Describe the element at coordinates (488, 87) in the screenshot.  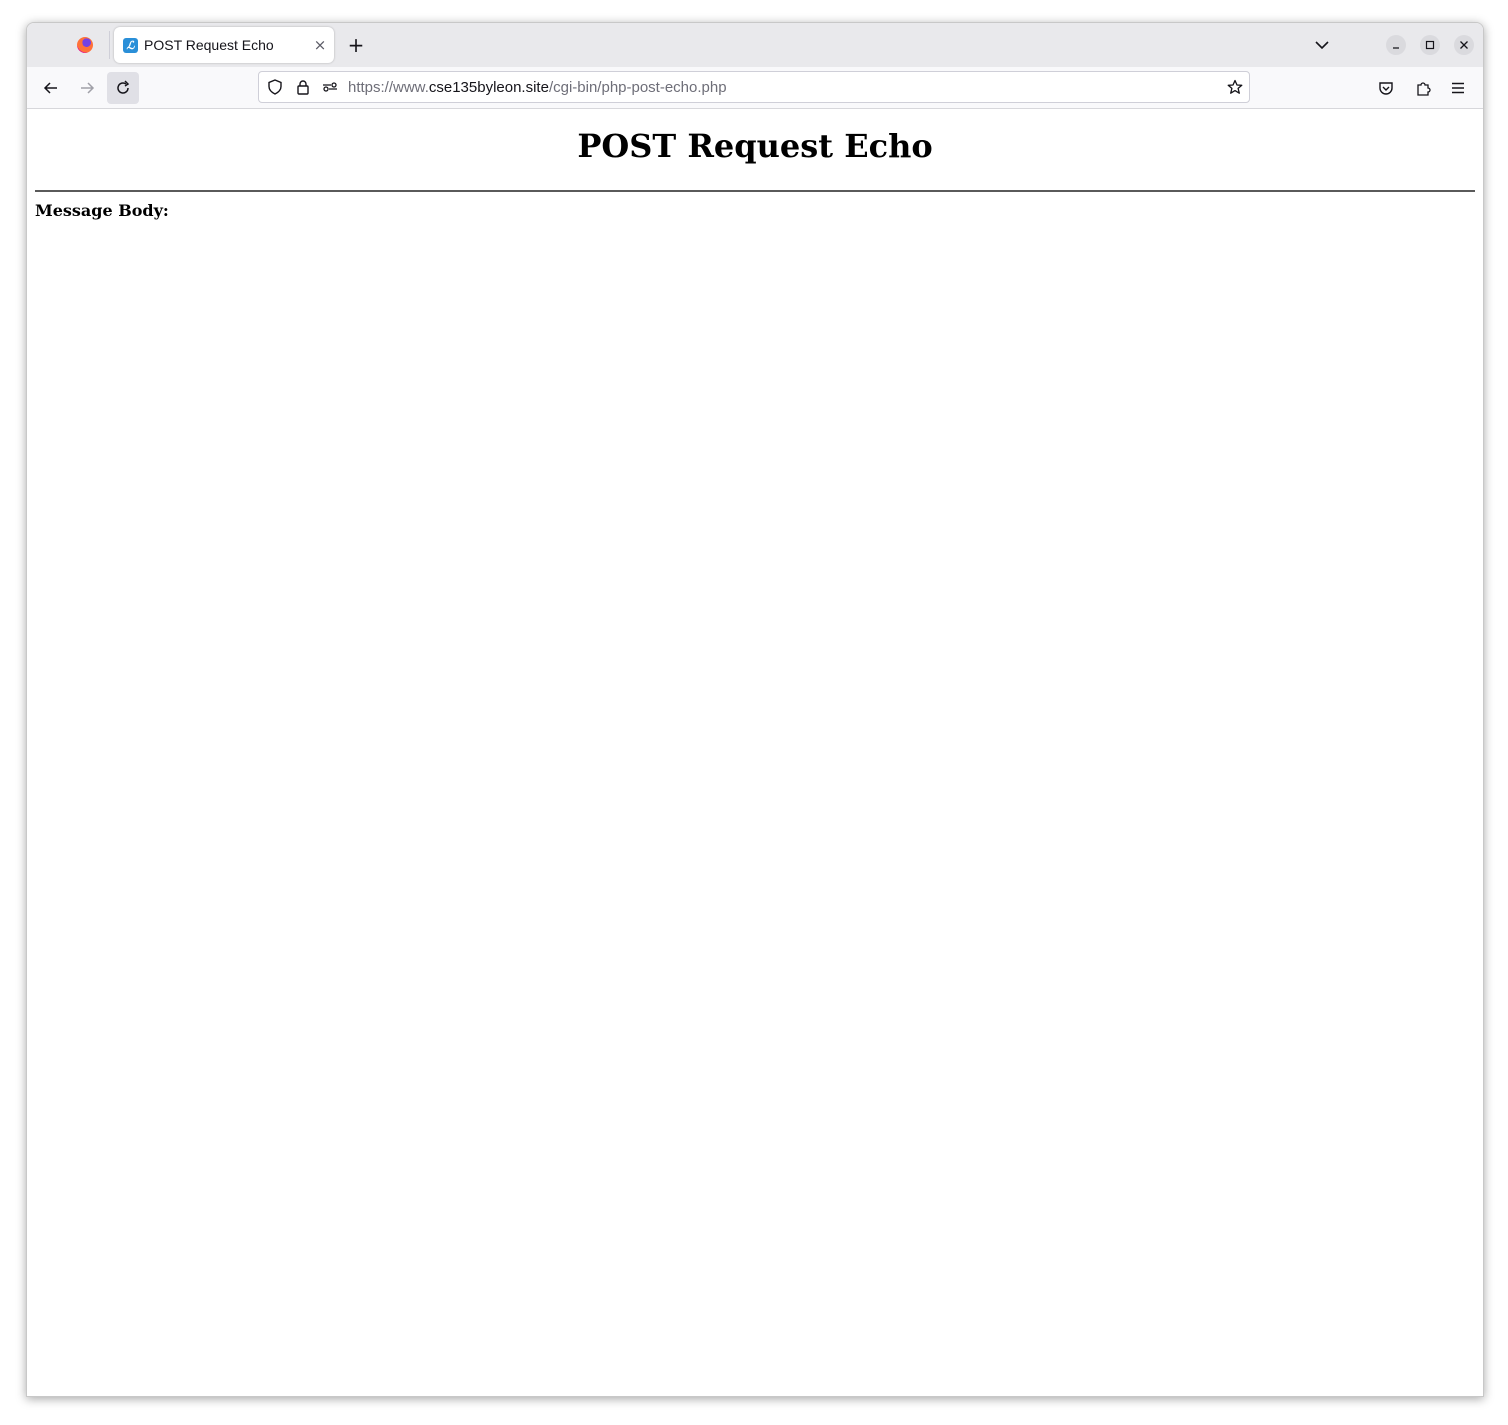
I see `url-host: cse135byleon.site` at that location.